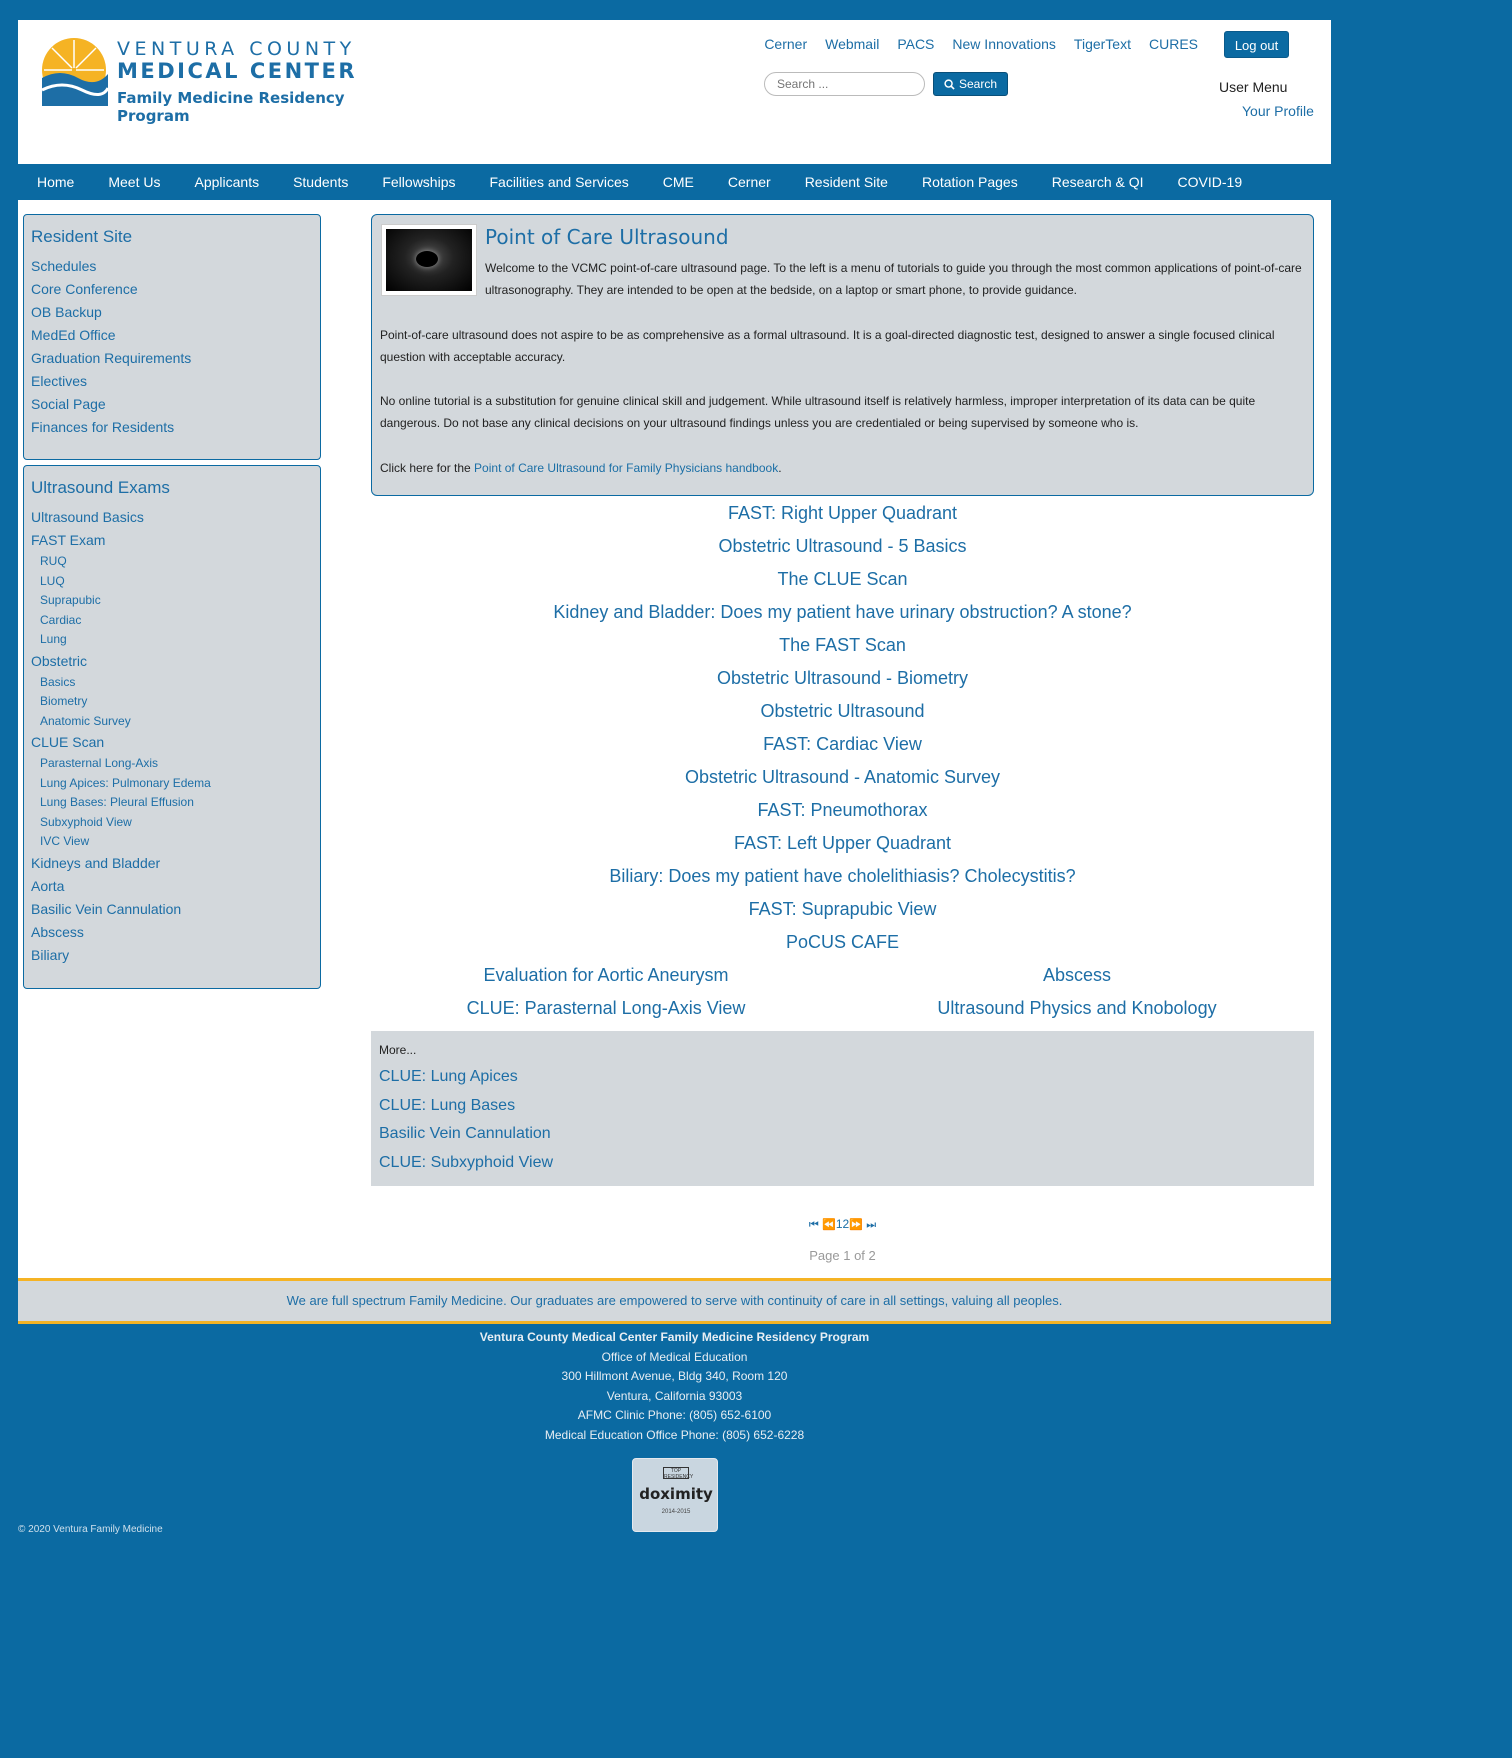 The height and width of the screenshot is (1758, 1512). I want to click on resident-site-title: Resident Site, so click(82, 236).